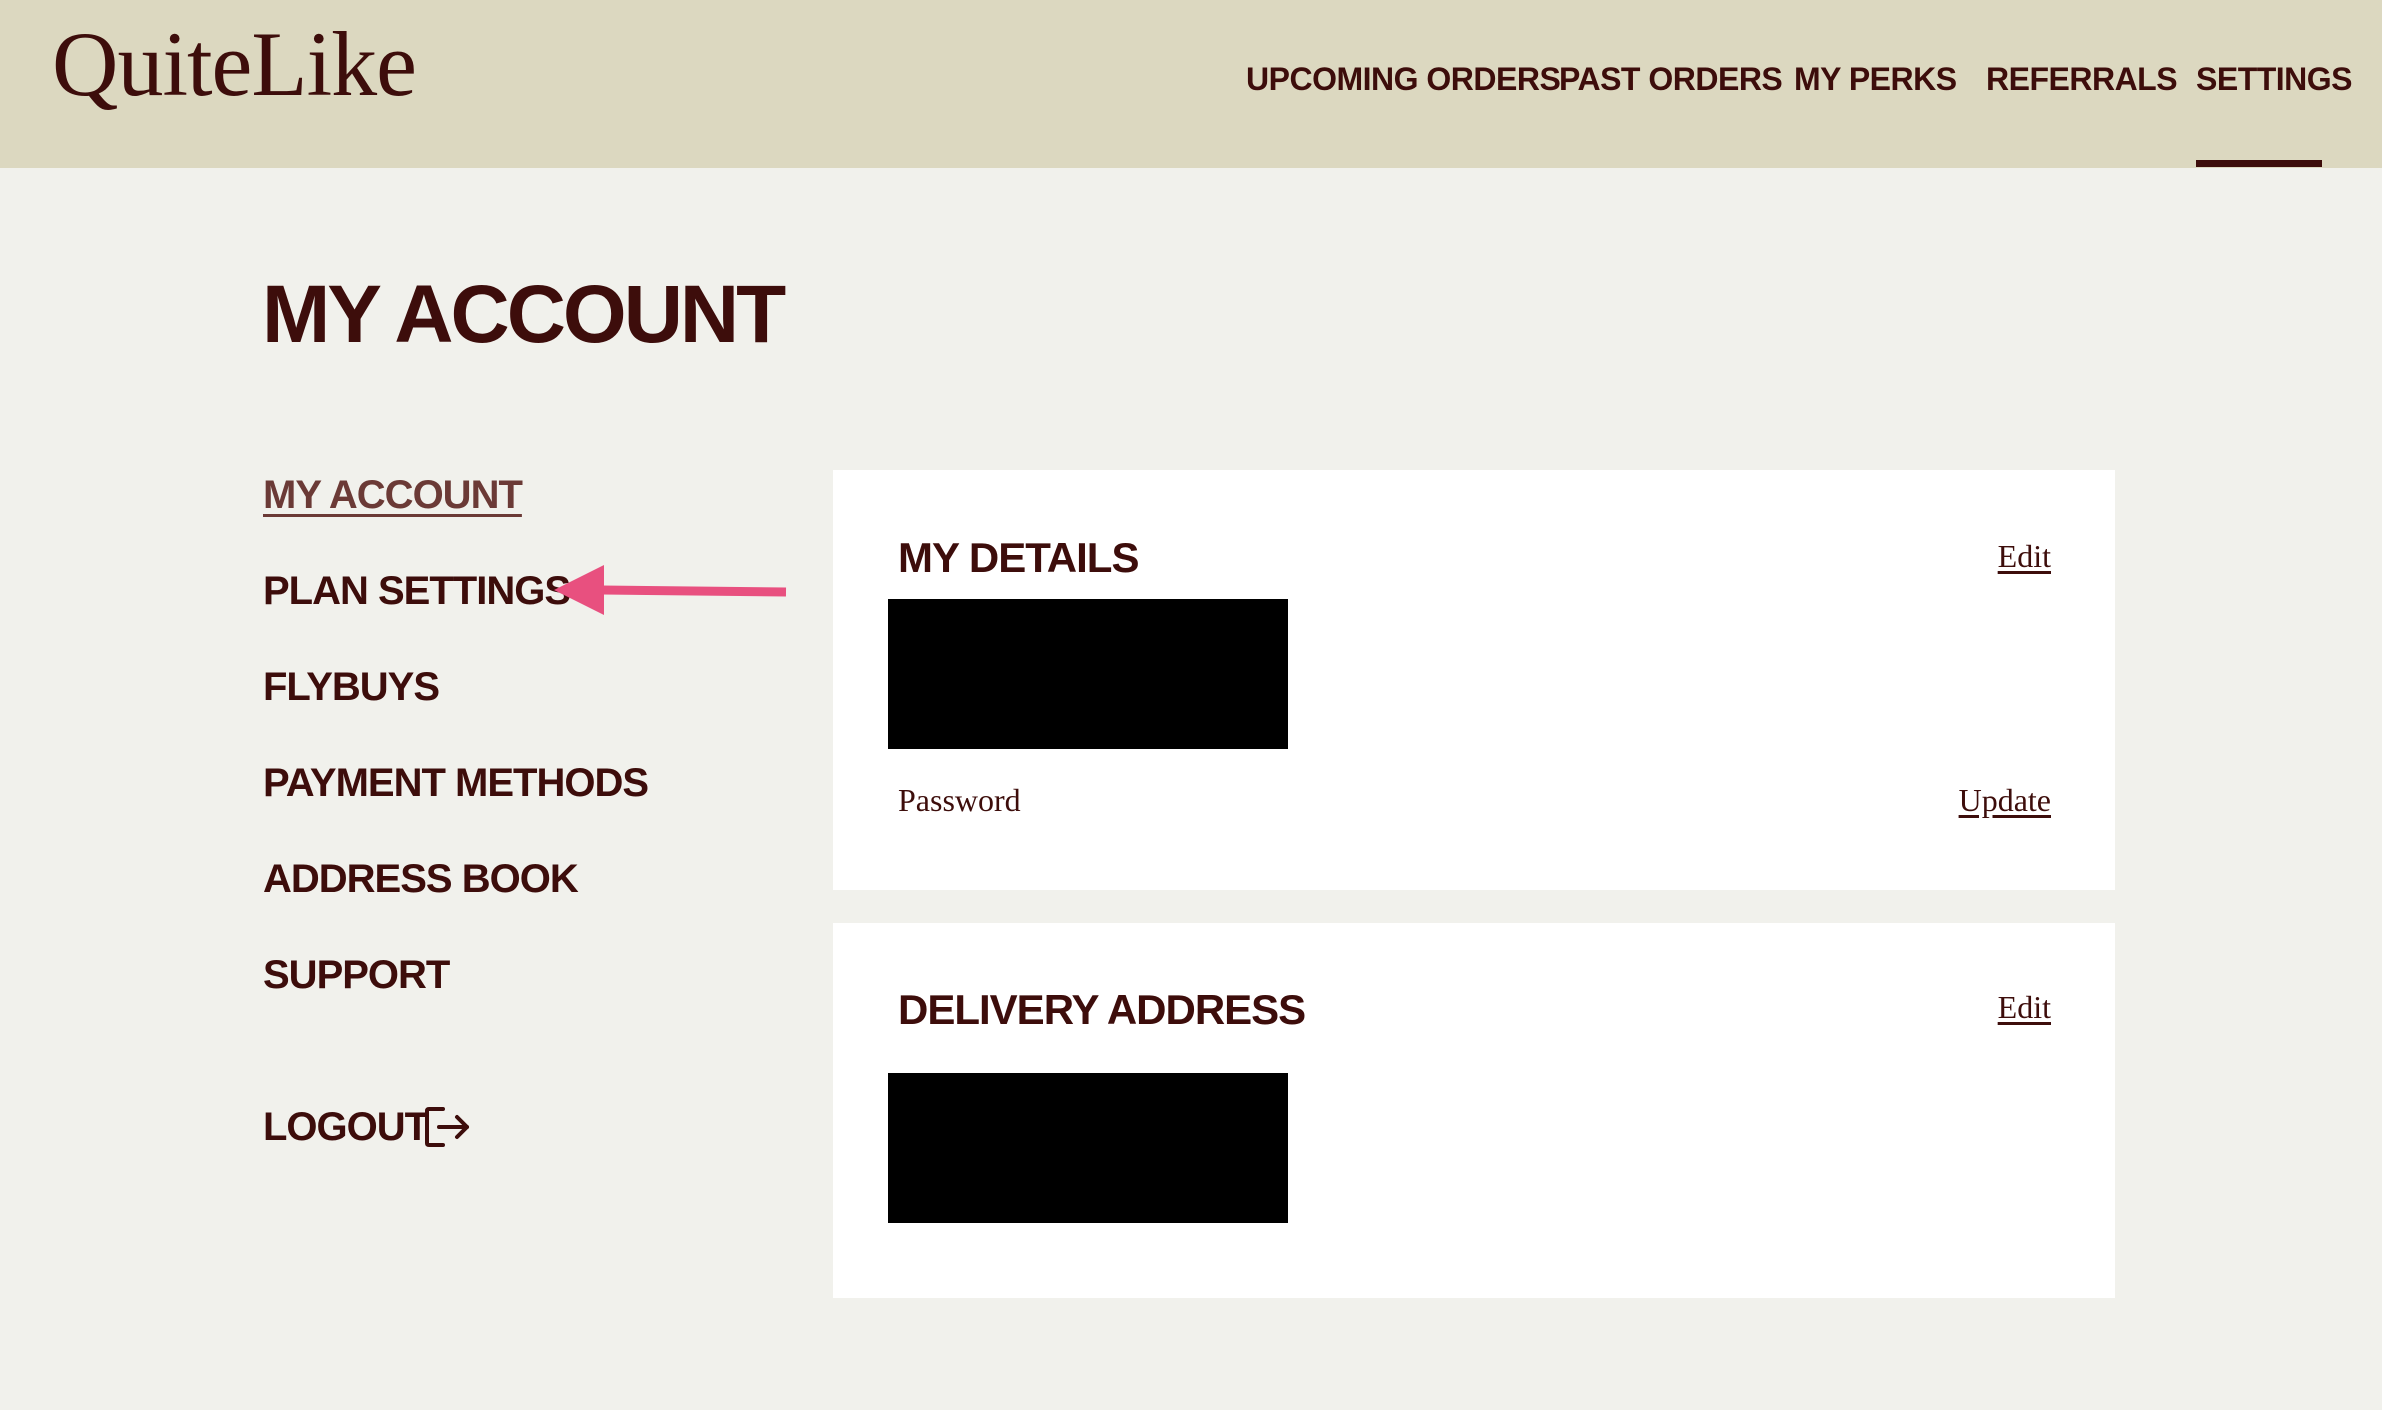 This screenshot has width=2382, height=1410. I want to click on edit-details-link: Edit, so click(2024, 556).